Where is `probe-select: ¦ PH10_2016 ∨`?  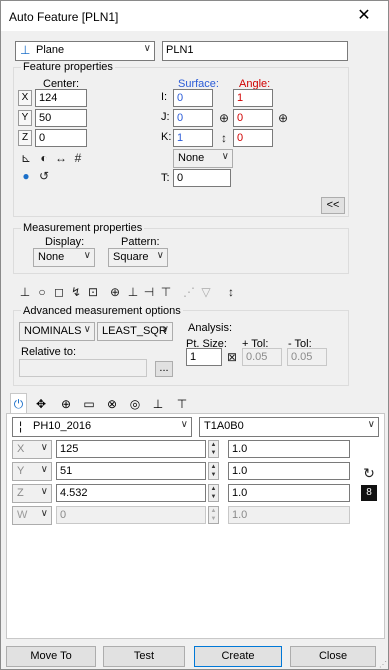
probe-select: ¦ PH10_2016 ∨ is located at coordinates (102, 427).